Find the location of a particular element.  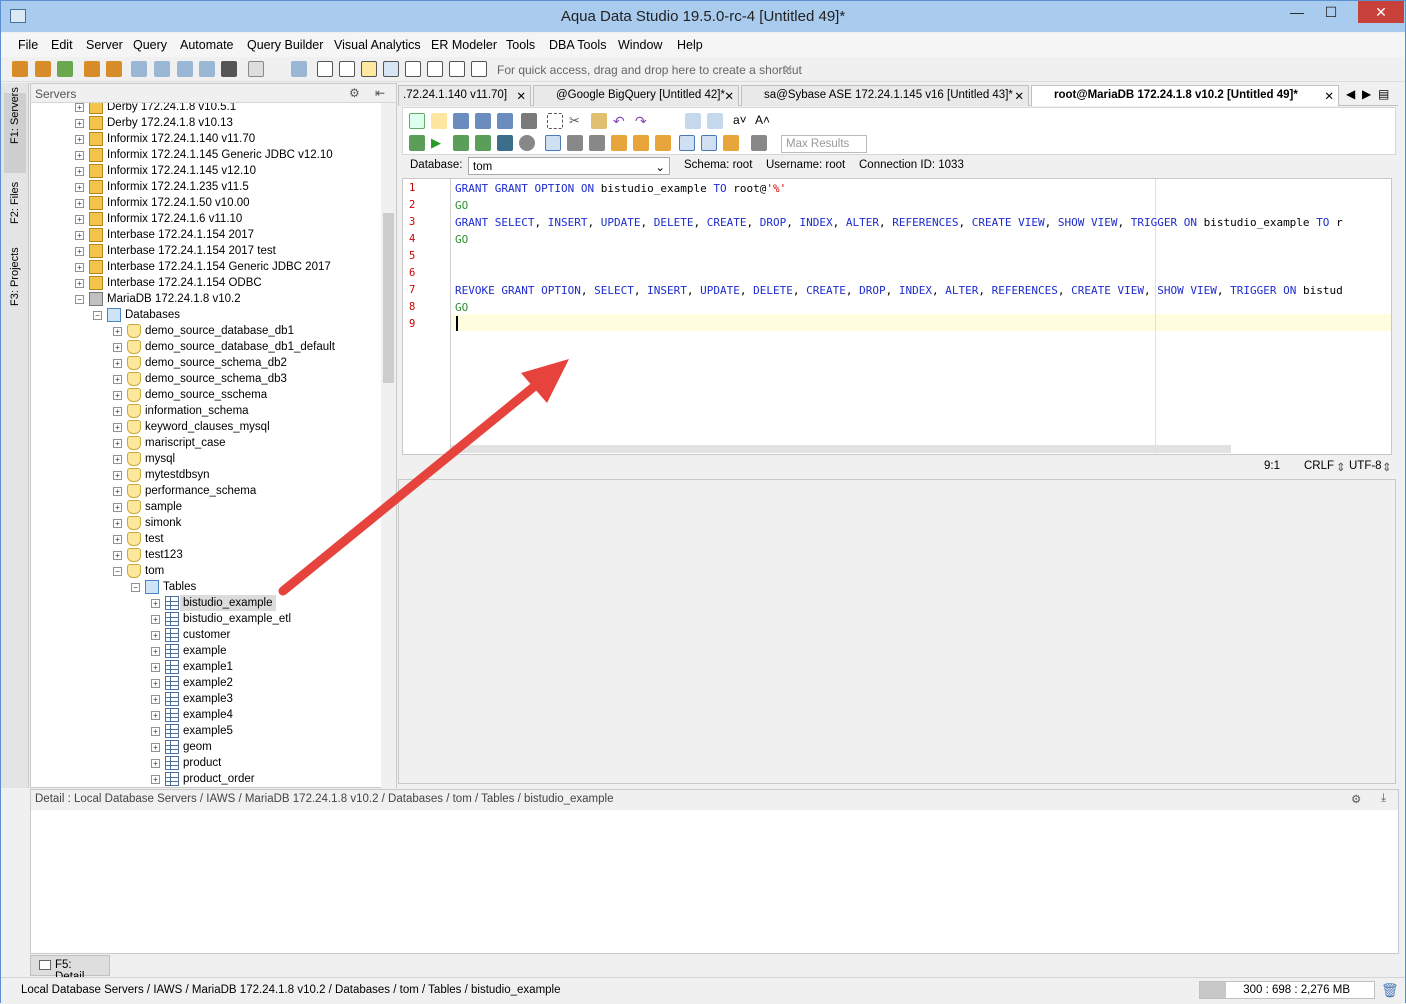

menu-window: Window is located at coordinates (640, 45).